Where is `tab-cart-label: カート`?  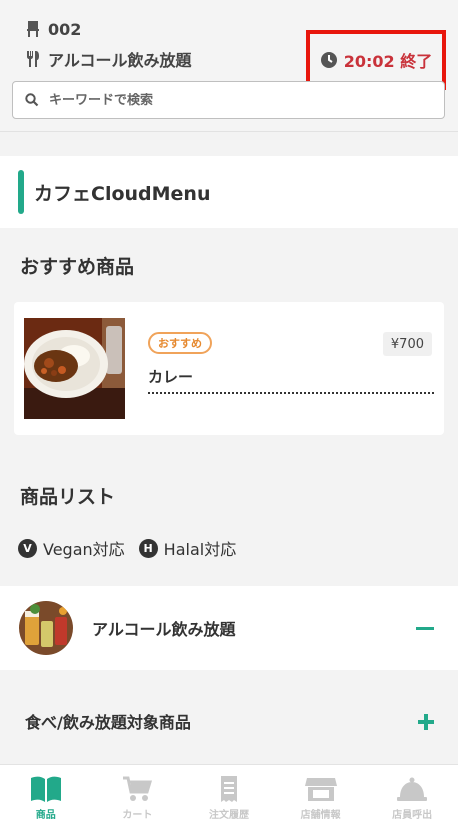
tab-cart-label: カート is located at coordinates (137, 815).